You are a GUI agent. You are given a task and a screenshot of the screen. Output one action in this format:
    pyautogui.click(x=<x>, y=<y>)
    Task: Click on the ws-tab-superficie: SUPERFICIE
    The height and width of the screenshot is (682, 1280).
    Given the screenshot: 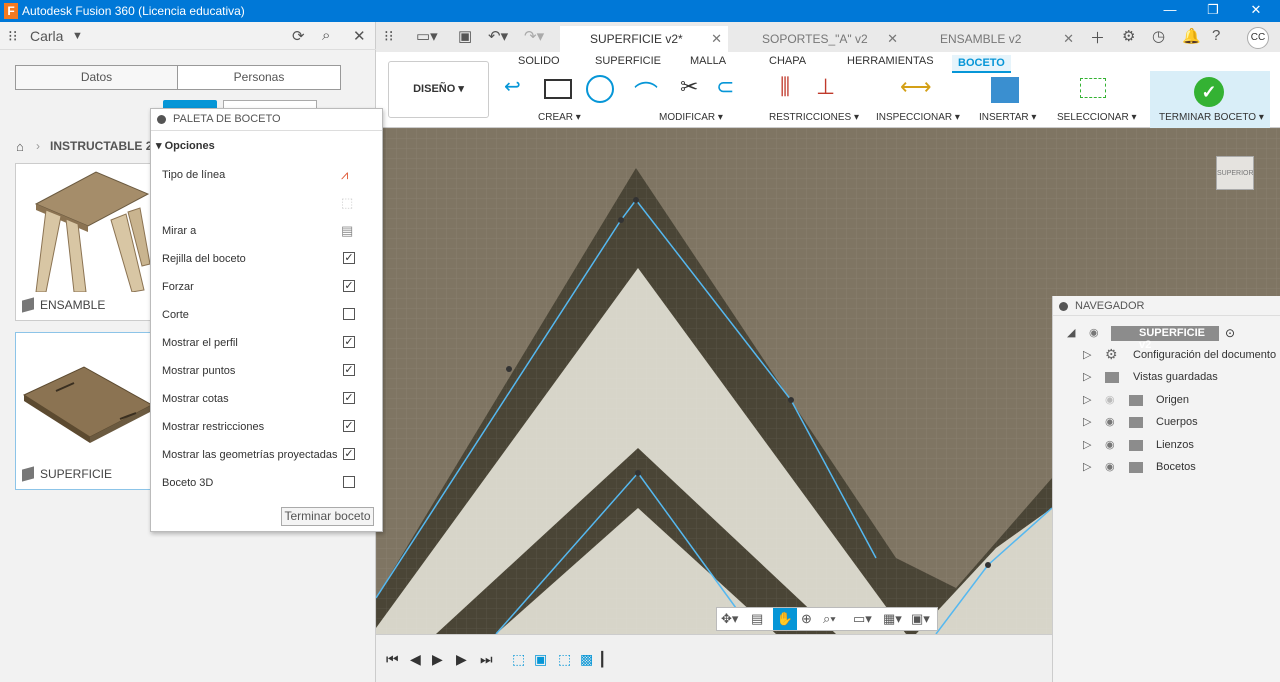 What is the action you would take?
    pyautogui.click(x=628, y=61)
    